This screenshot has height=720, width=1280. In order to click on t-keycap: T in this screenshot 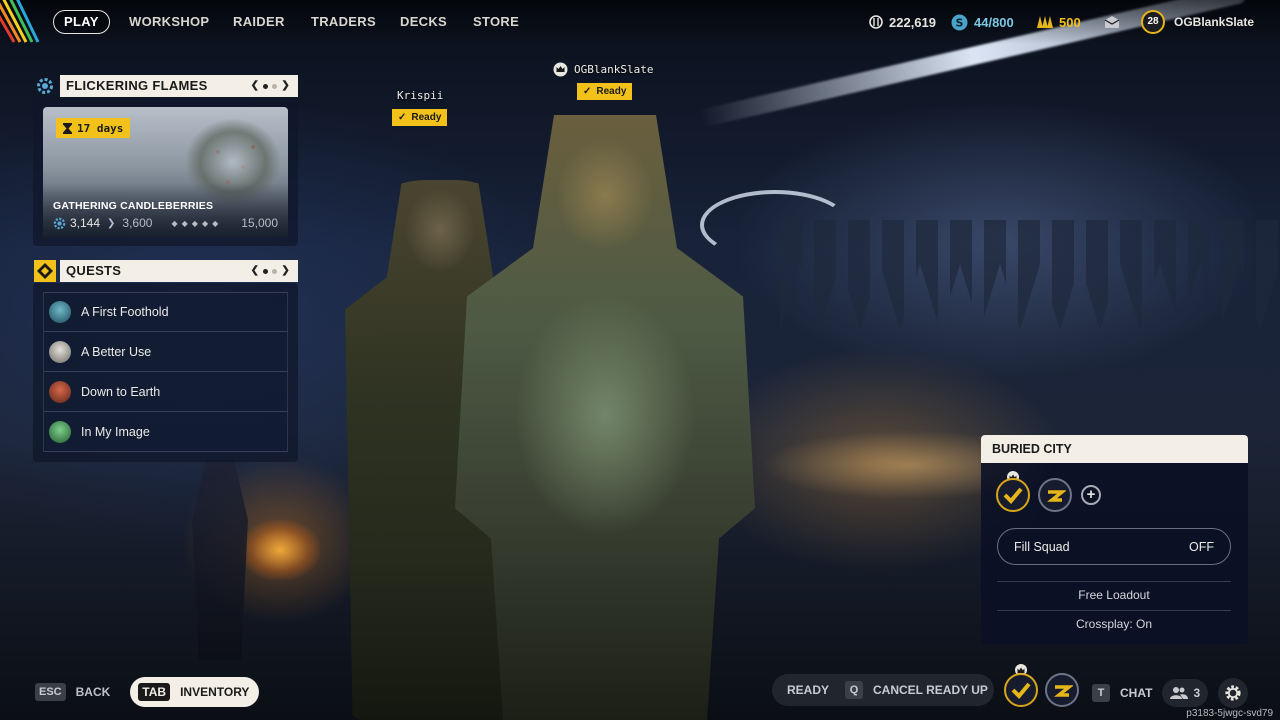, I will do `click(1101, 693)`.